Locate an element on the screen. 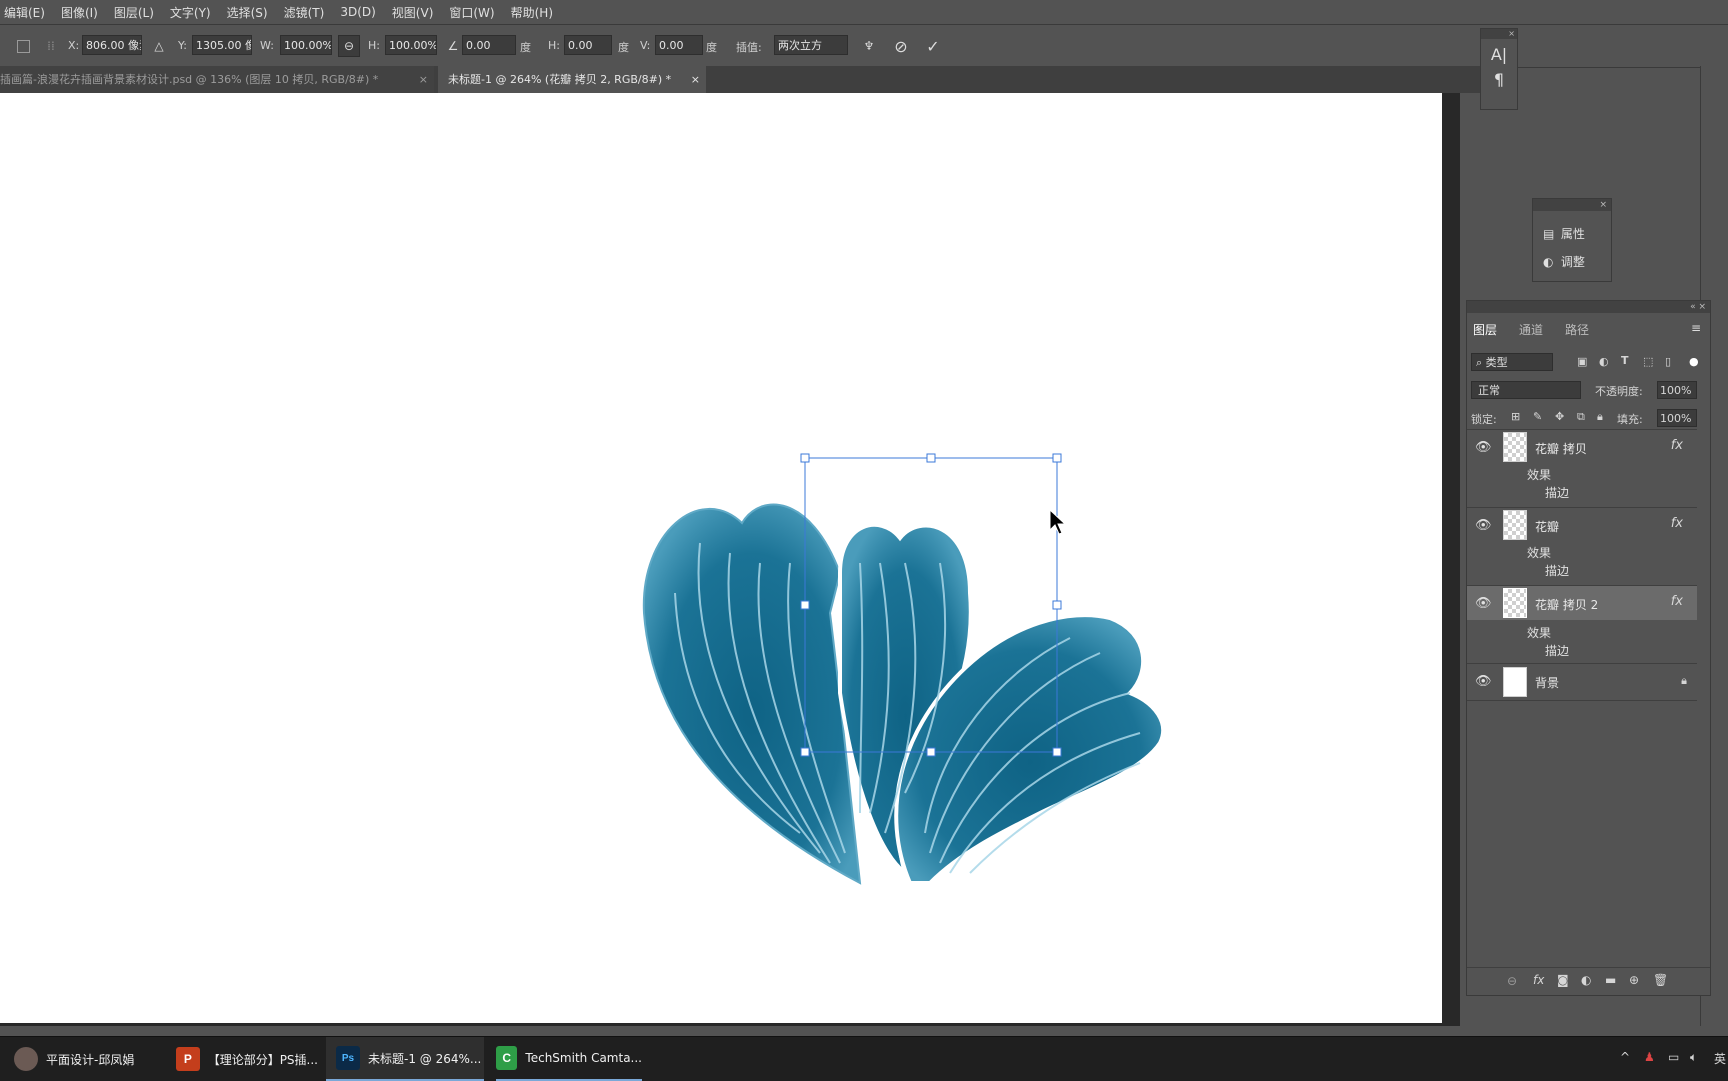  y-label: Y: is located at coordinates (182, 45).